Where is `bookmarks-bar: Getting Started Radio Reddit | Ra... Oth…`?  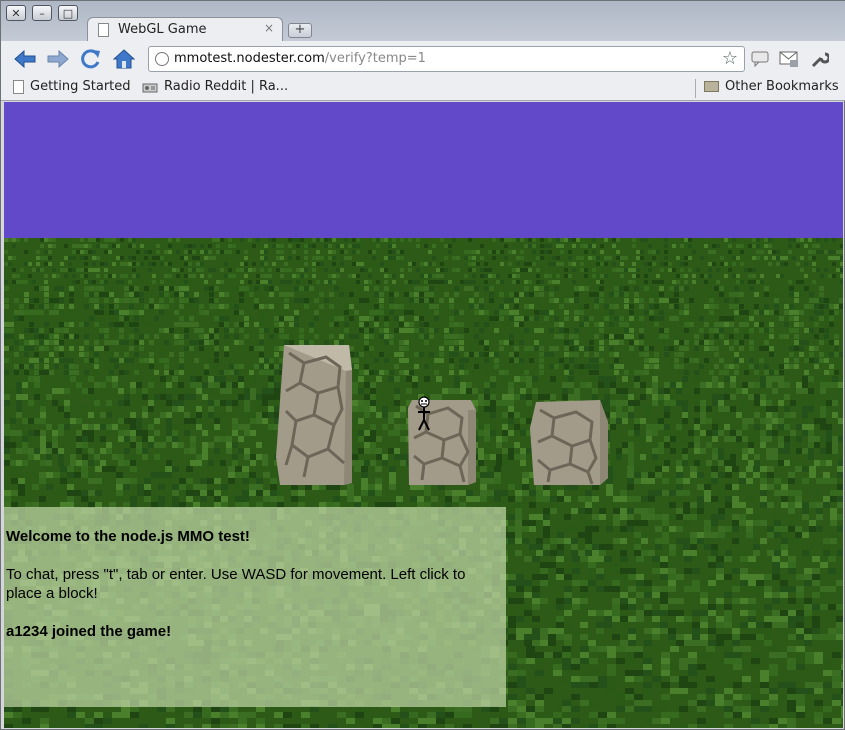 bookmarks-bar: Getting Started Radio Reddit | Ra... Oth… is located at coordinates (423, 88).